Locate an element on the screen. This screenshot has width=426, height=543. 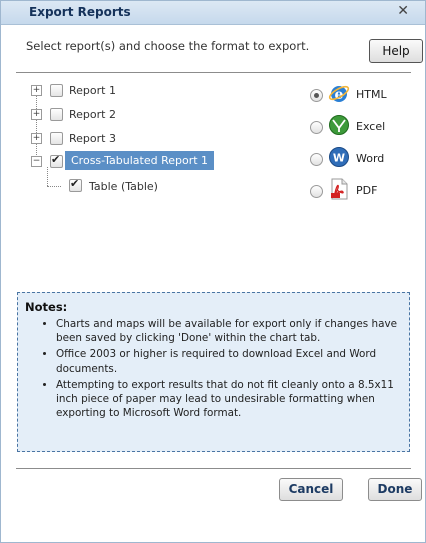
ie-icon: e is located at coordinates (339, 94).